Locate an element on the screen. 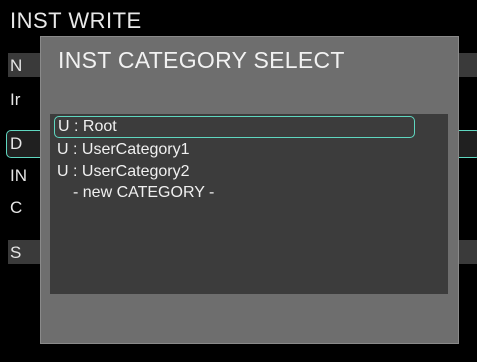 The height and width of the screenshot is (362, 477). category-item-usercategory1: U : UserCategory1 is located at coordinates (122, 150).